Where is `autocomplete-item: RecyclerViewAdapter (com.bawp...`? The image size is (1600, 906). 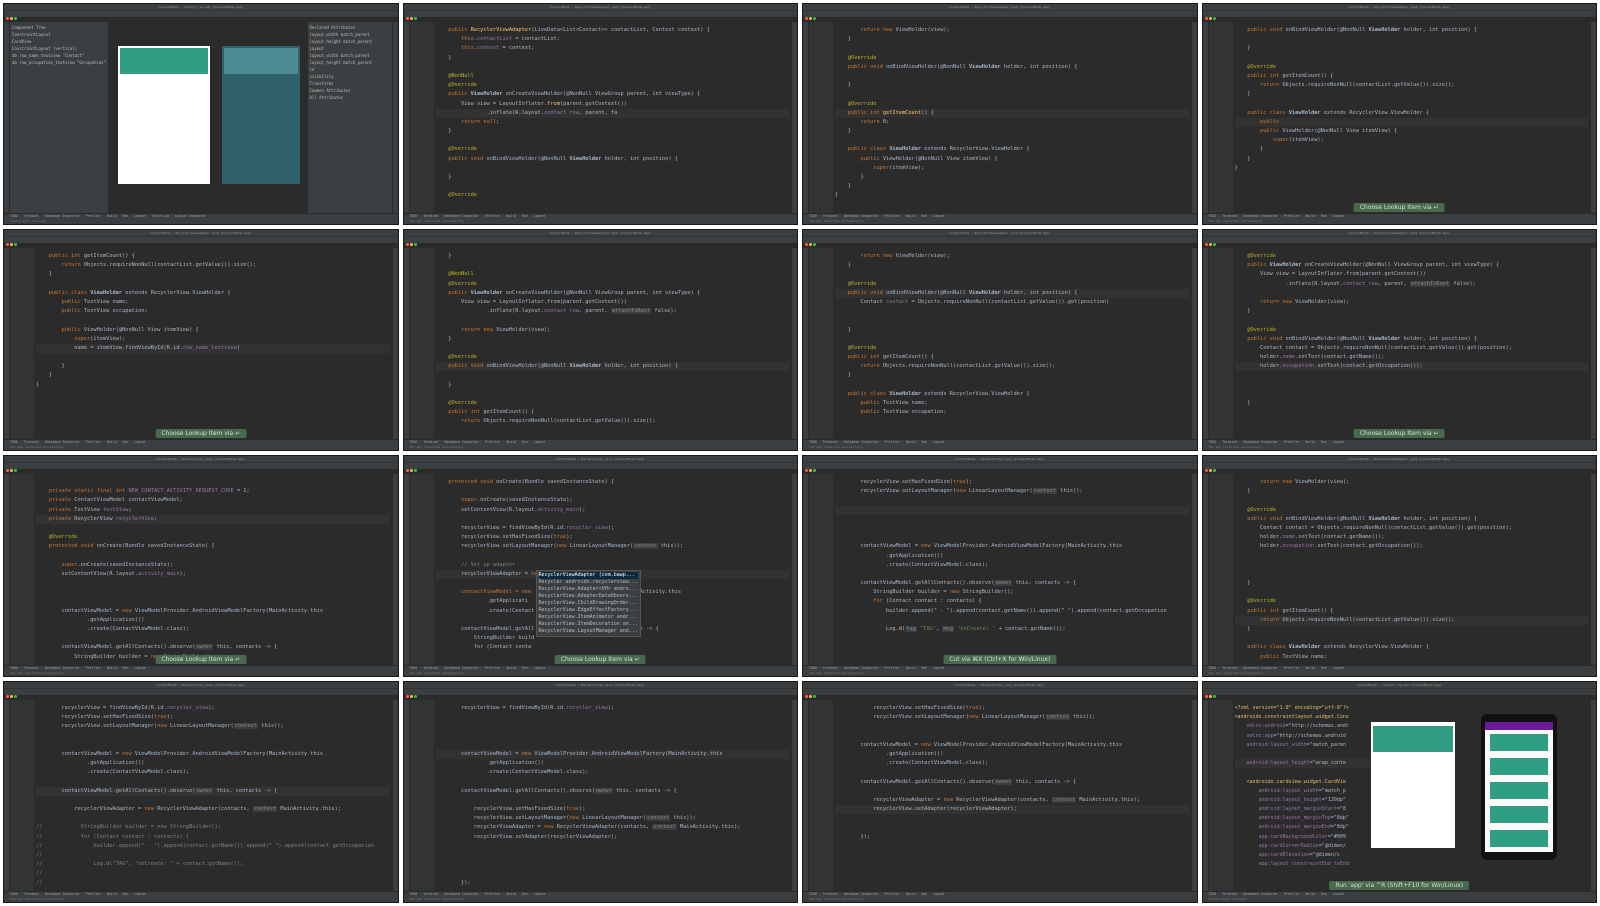
autocomplete-item: RecyclerViewAdapter (com.bawp... is located at coordinates (588, 575).